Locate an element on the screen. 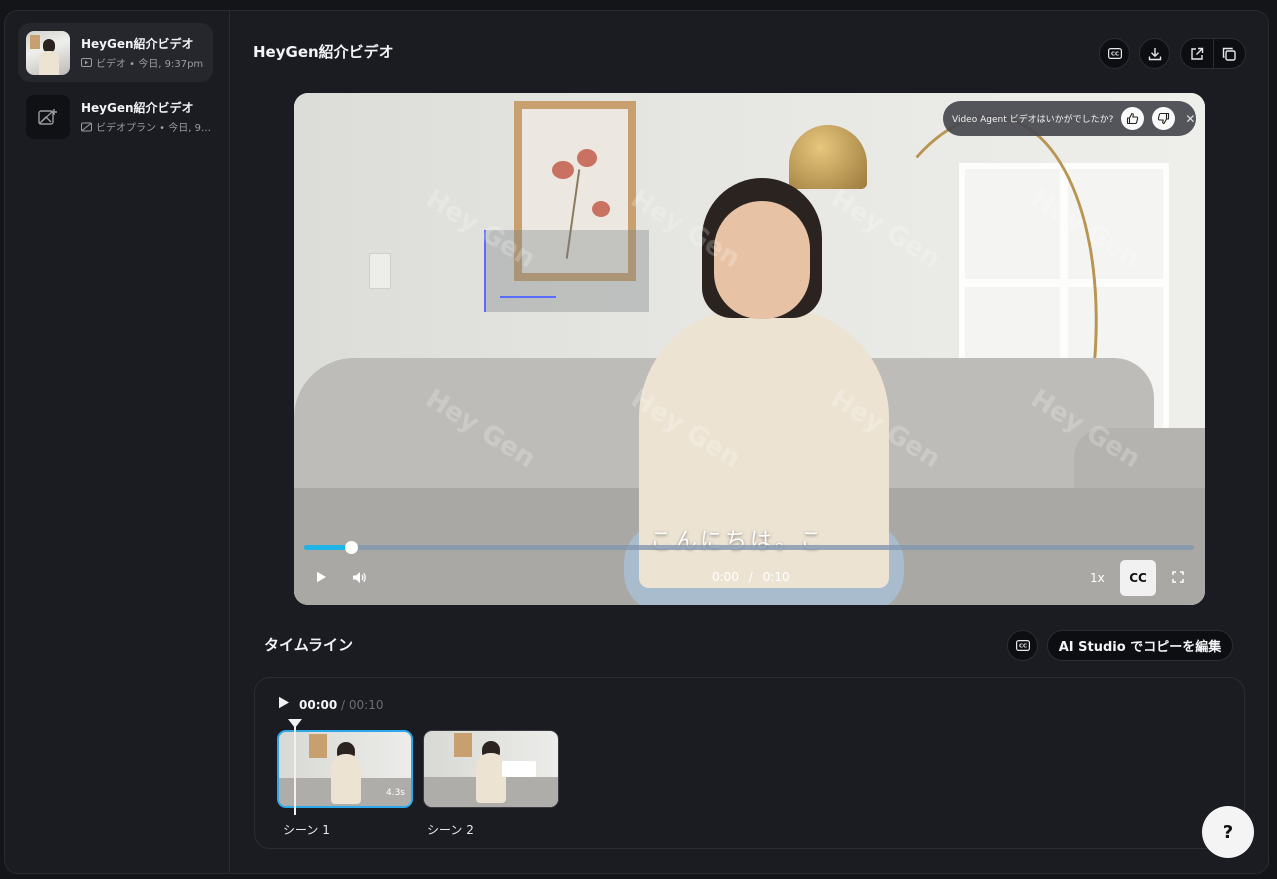 The width and height of the screenshot is (1277, 879). volume-icon is located at coordinates (359, 577).